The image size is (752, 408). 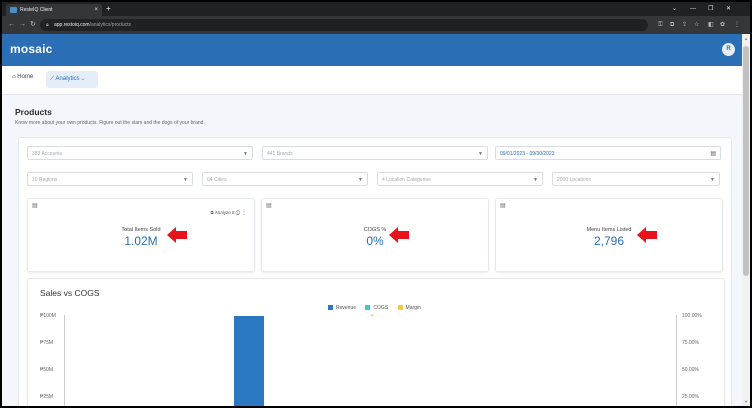 What do you see at coordinates (54, 10) in the screenshot?
I see `browser-tab: ResteIQ Client ×` at bounding box center [54, 10].